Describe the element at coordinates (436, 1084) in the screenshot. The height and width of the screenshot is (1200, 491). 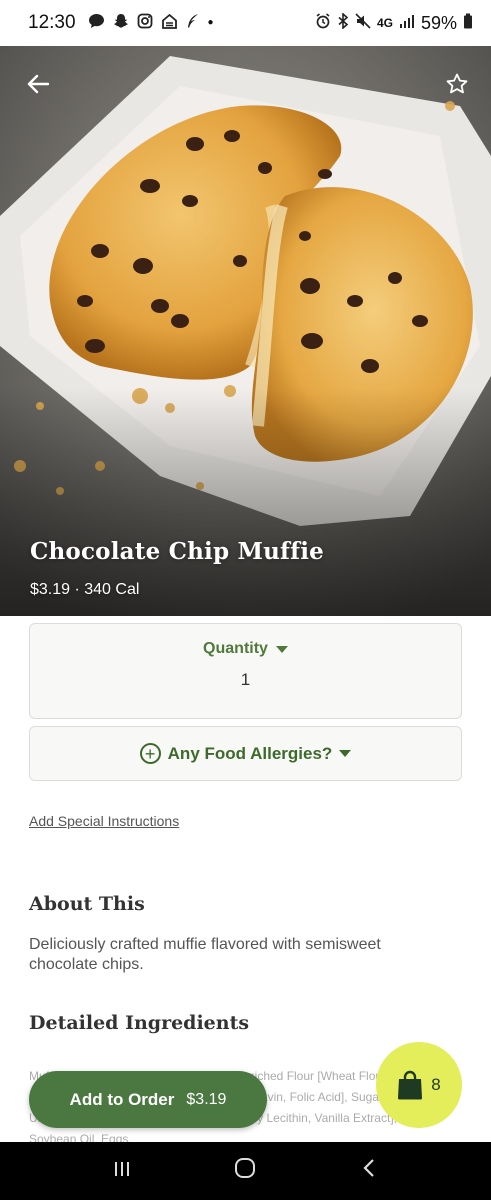
I see `bag-count: 8` at that location.